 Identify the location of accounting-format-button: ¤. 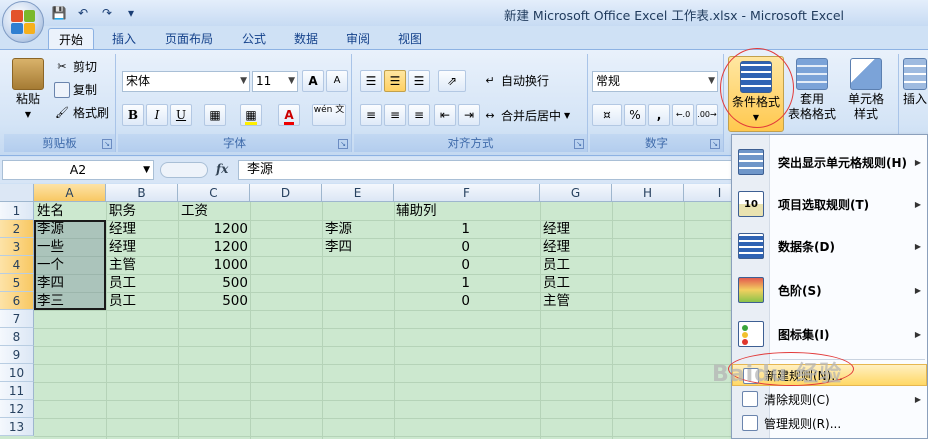
(607, 115).